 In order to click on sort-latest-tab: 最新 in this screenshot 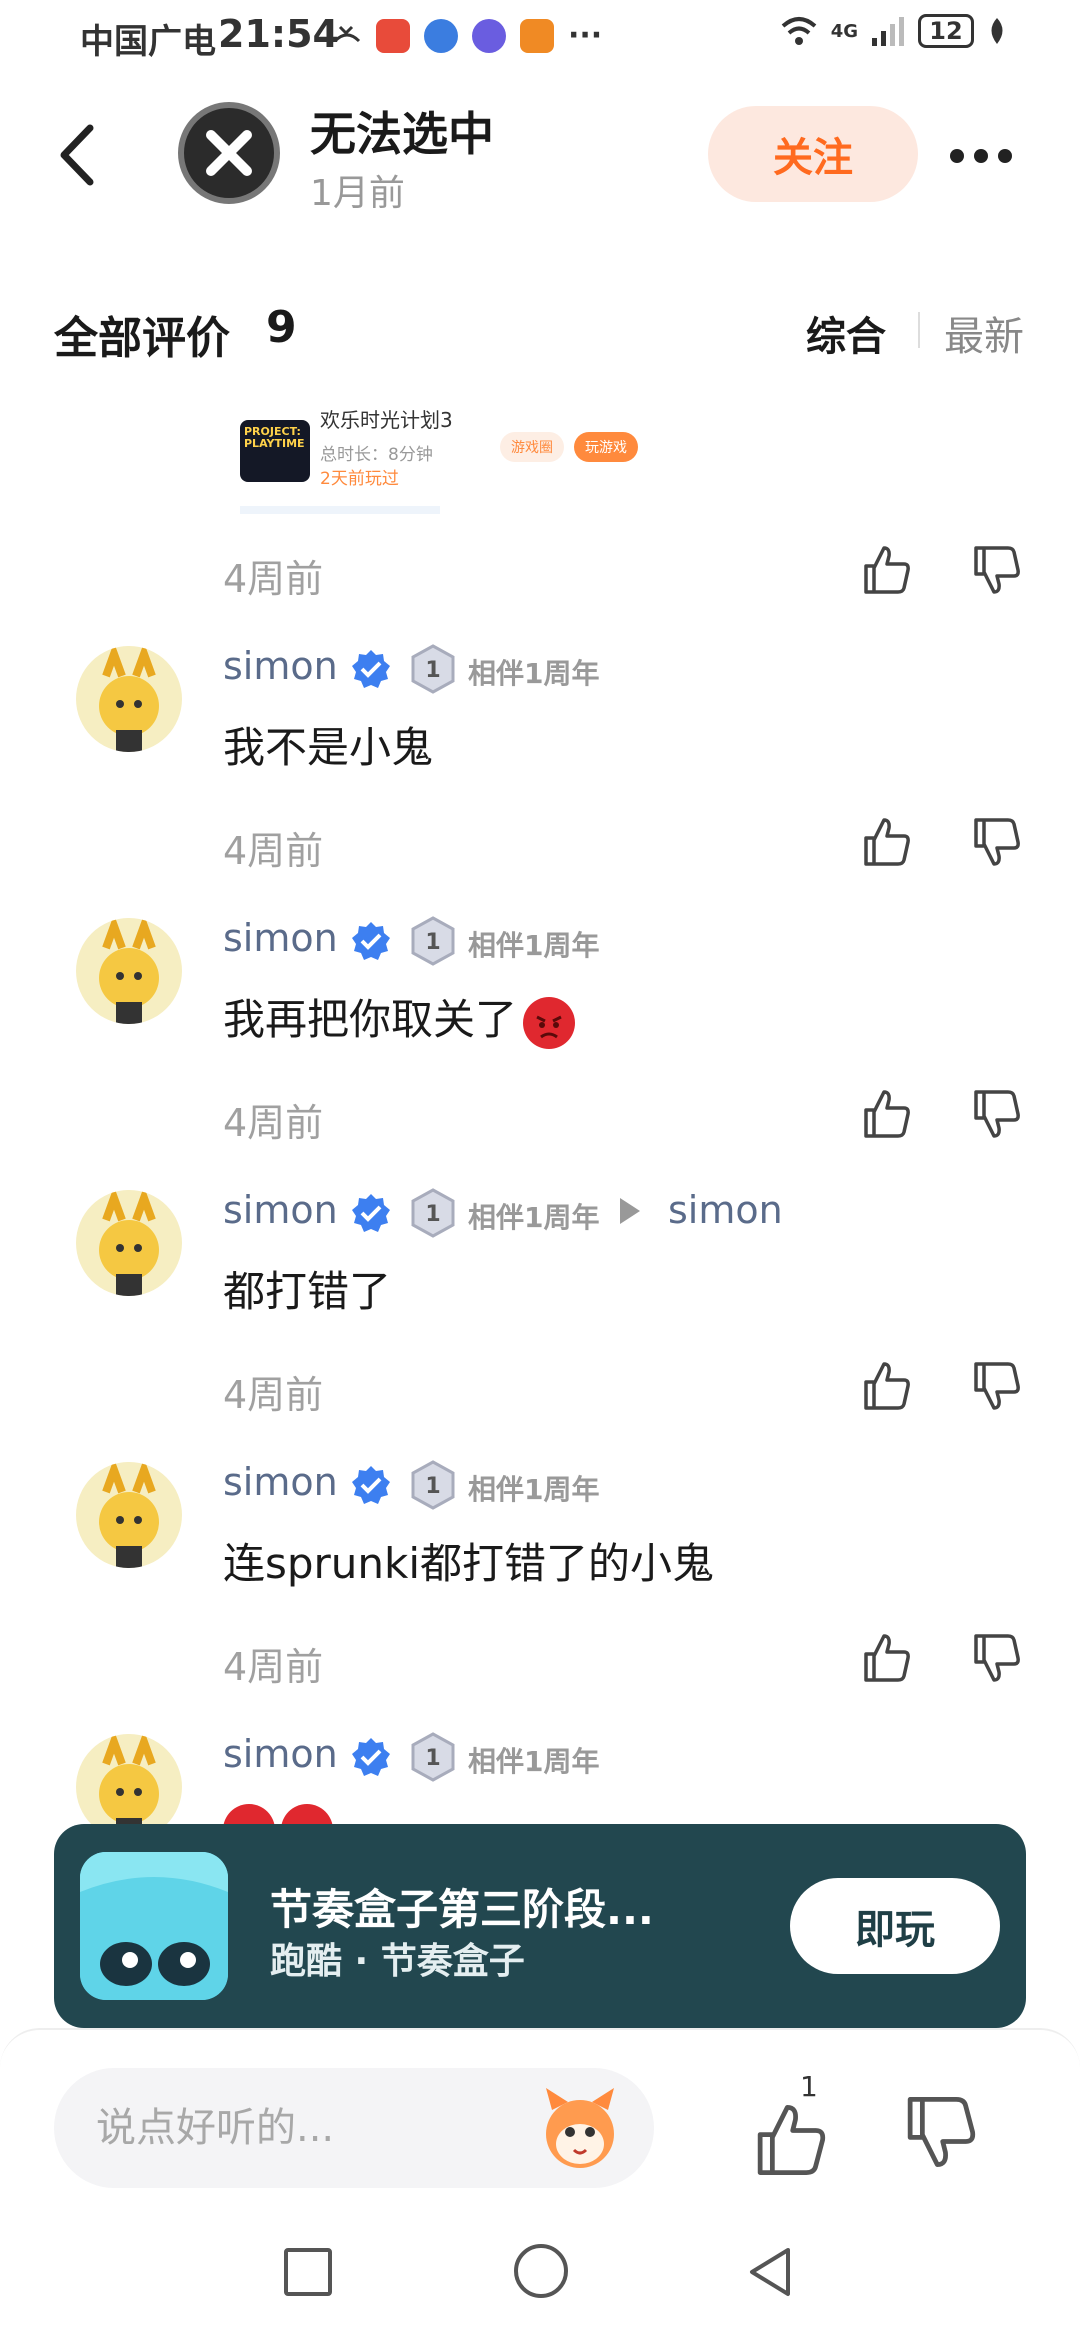, I will do `click(984, 333)`.